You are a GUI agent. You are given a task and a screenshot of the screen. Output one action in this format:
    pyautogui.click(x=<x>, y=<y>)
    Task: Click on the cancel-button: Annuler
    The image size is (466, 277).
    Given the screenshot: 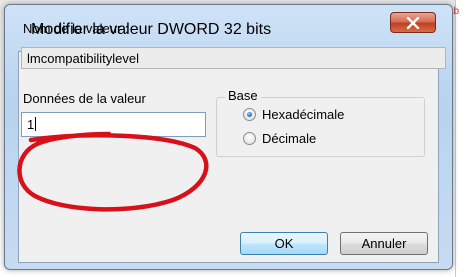 What is the action you would take?
    pyautogui.click(x=384, y=243)
    